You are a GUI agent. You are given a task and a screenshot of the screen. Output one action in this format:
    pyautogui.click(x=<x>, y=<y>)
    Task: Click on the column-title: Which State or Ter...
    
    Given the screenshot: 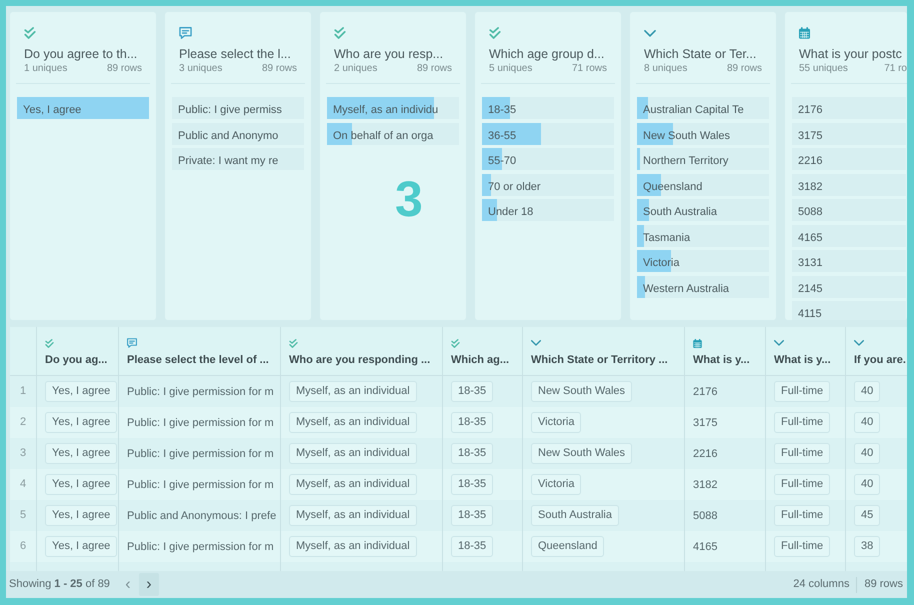 What is the action you would take?
    pyautogui.click(x=701, y=54)
    